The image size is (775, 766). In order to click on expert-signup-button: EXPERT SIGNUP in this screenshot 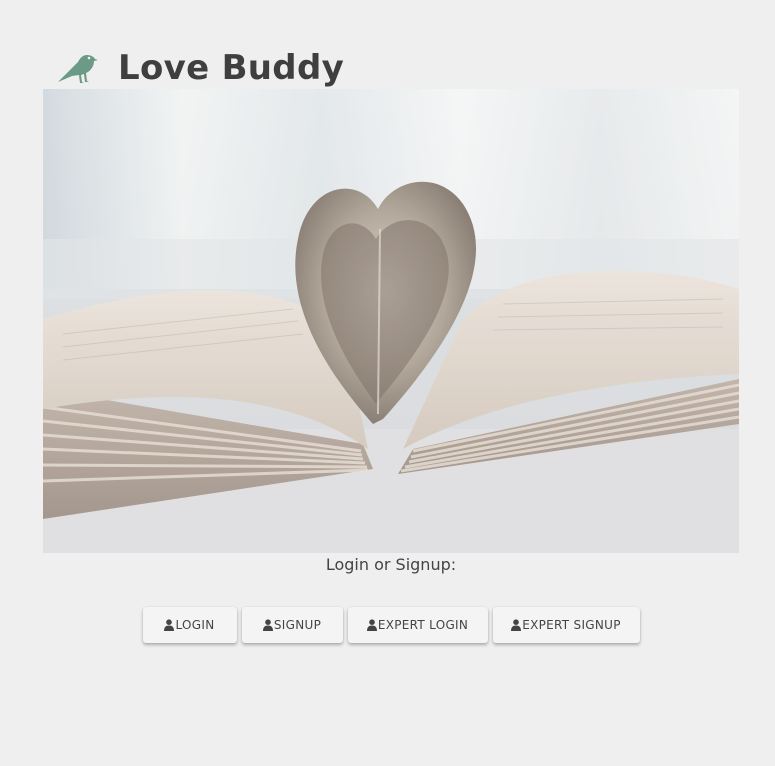, I will do `click(566, 625)`.